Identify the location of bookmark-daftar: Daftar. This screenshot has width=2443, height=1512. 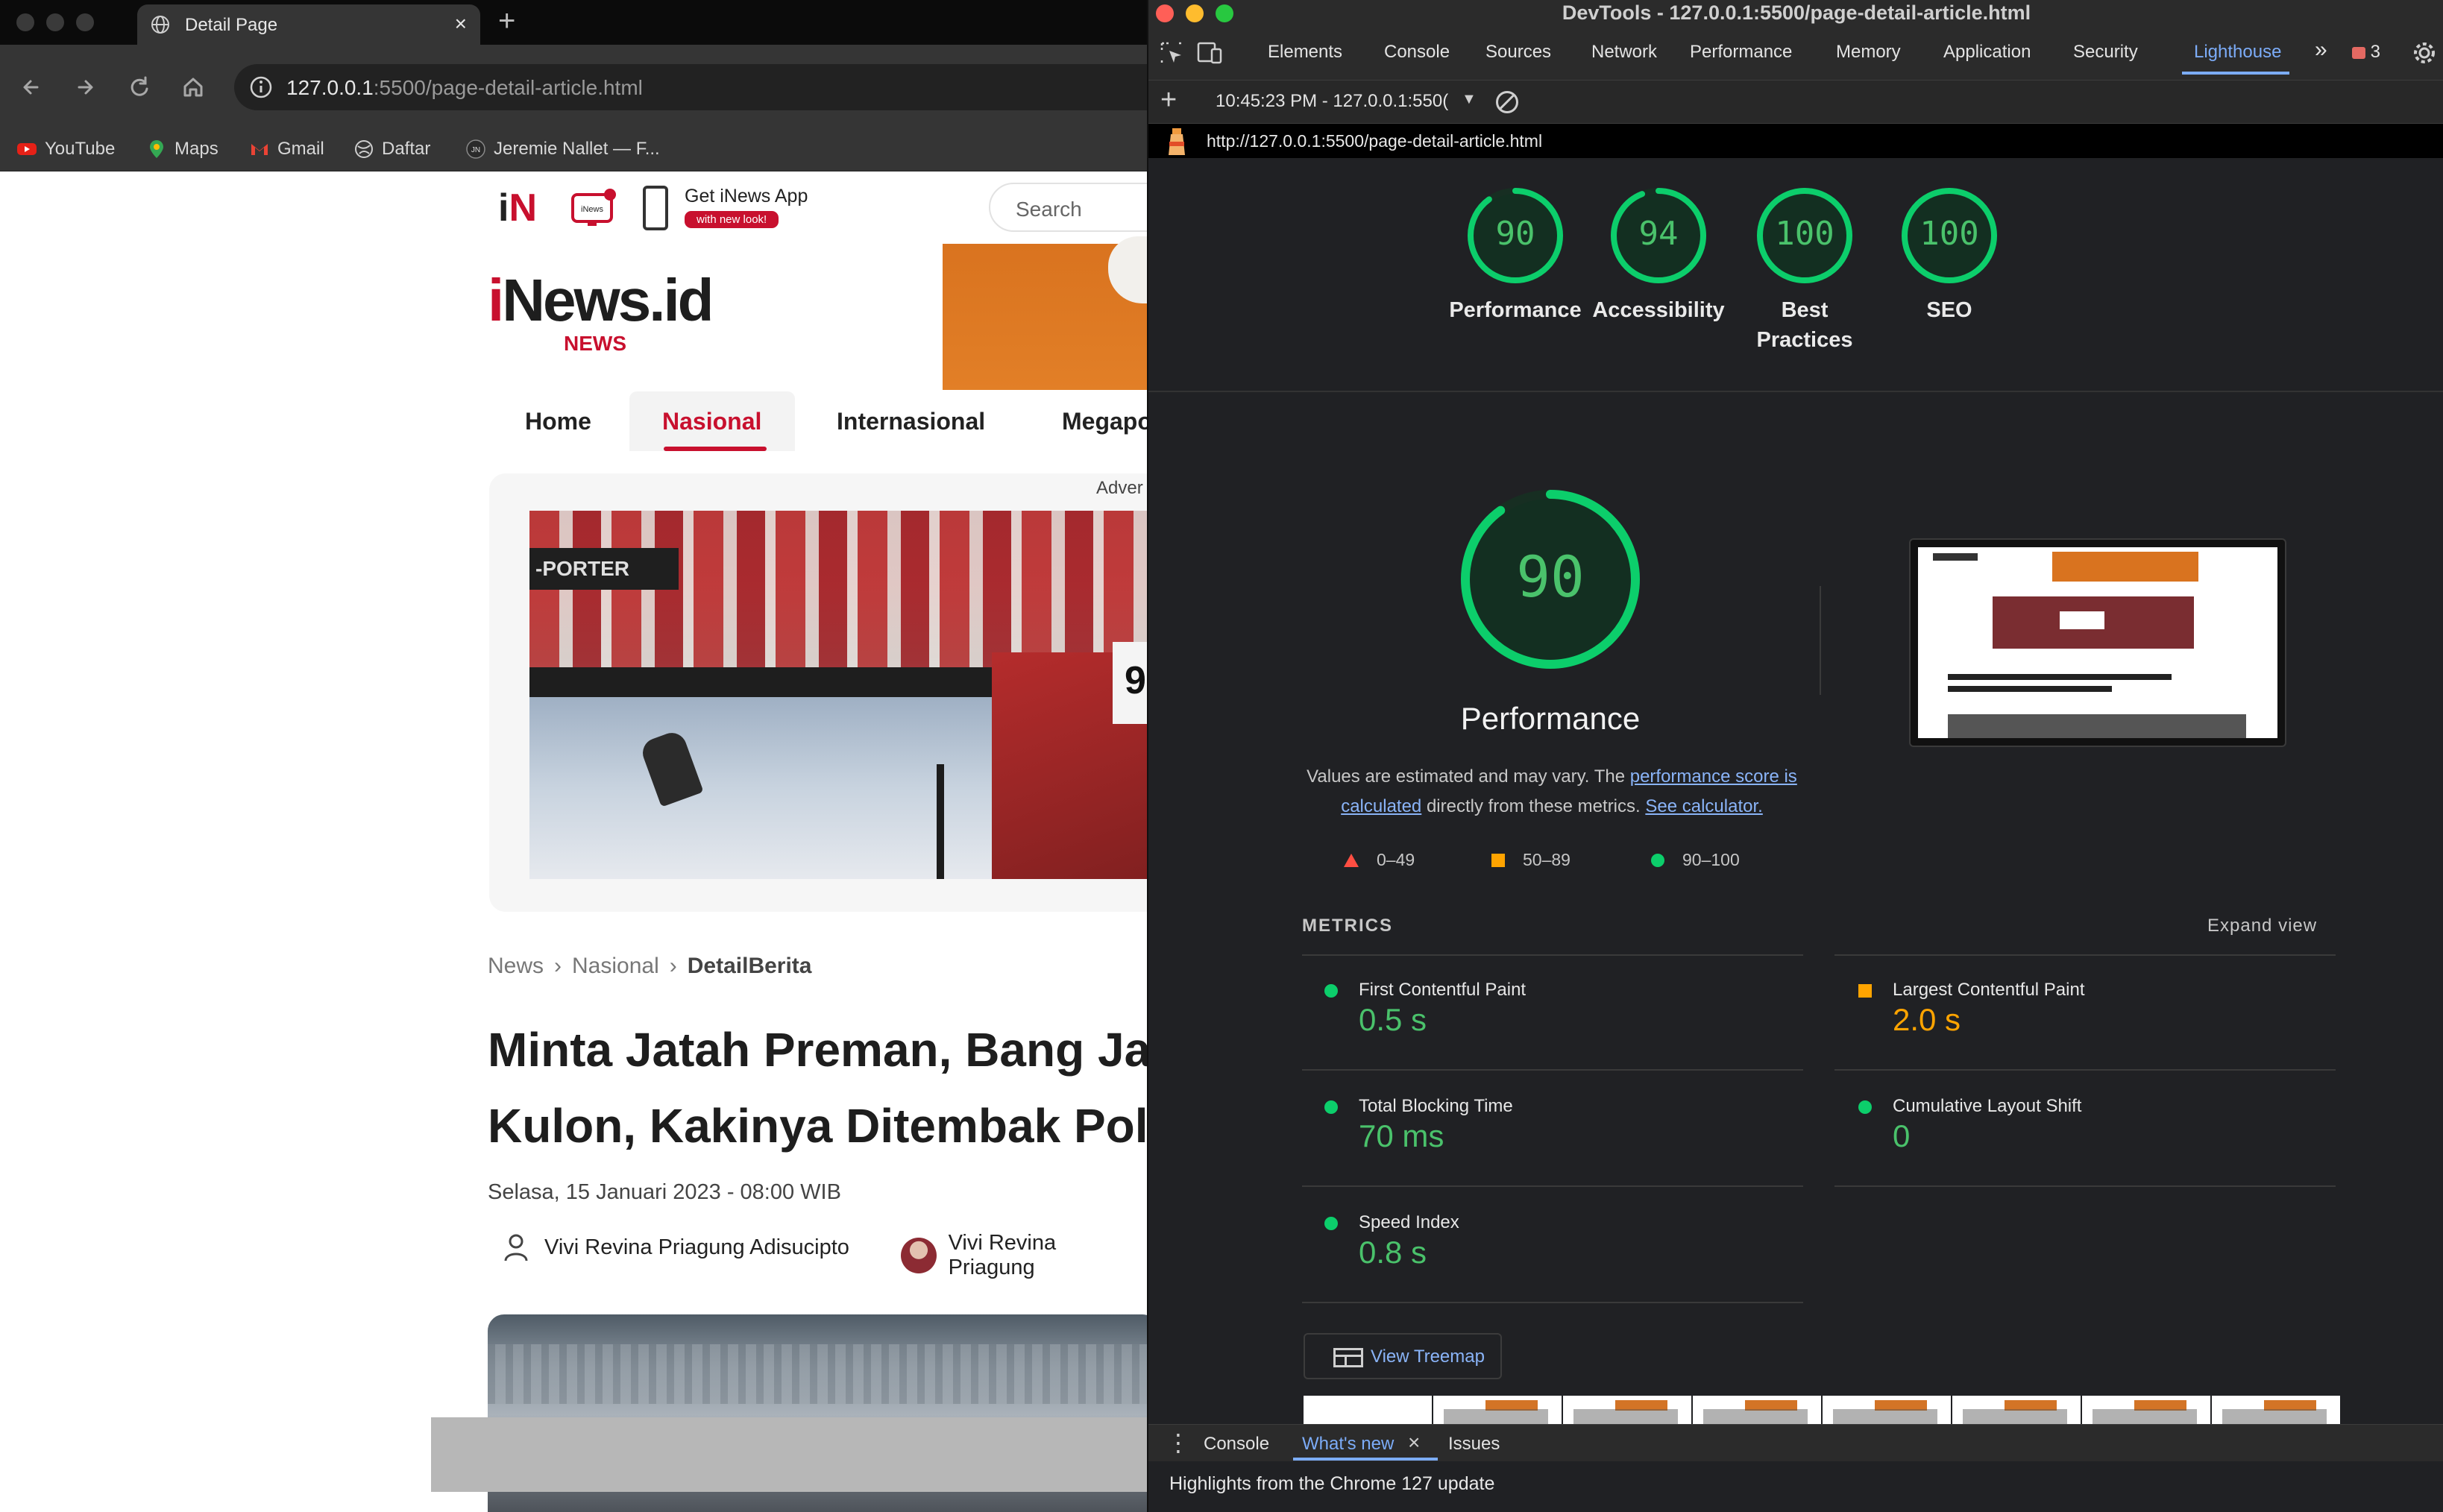
(391, 149).